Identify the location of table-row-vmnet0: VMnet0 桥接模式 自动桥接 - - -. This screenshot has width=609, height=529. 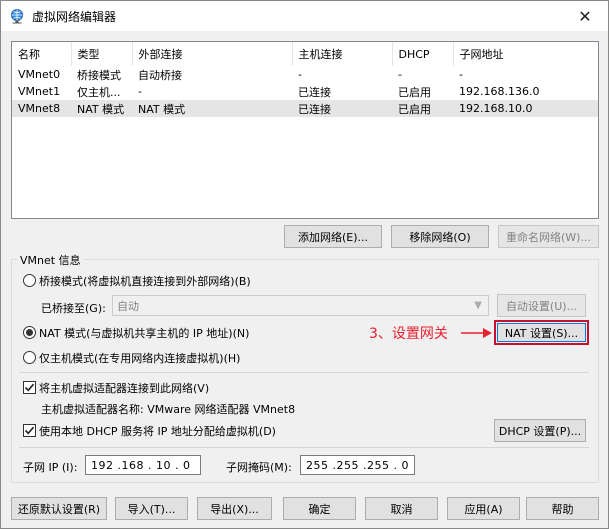
(305, 74).